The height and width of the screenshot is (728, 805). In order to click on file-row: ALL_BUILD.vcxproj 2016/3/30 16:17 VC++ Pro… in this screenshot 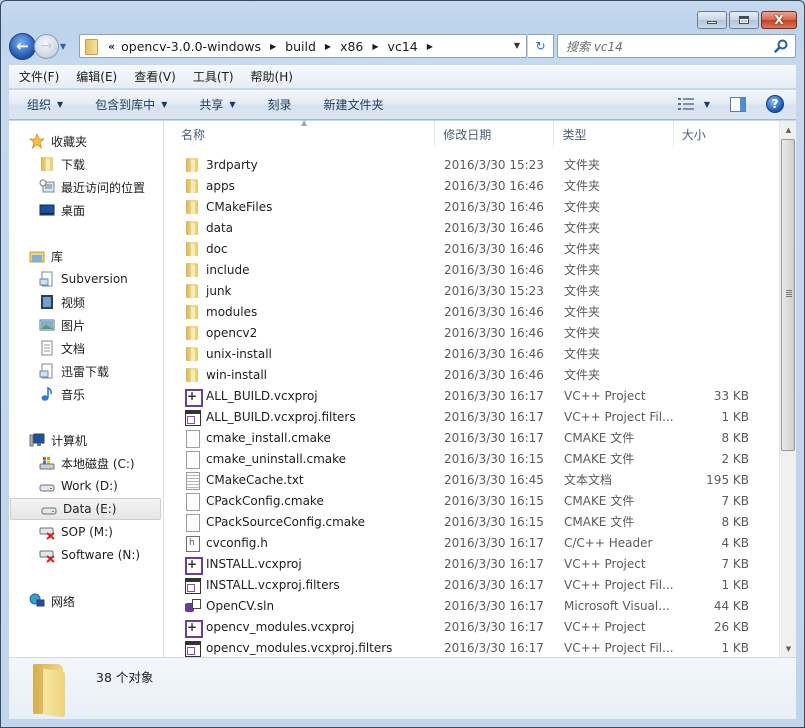, I will do `click(472, 396)`.